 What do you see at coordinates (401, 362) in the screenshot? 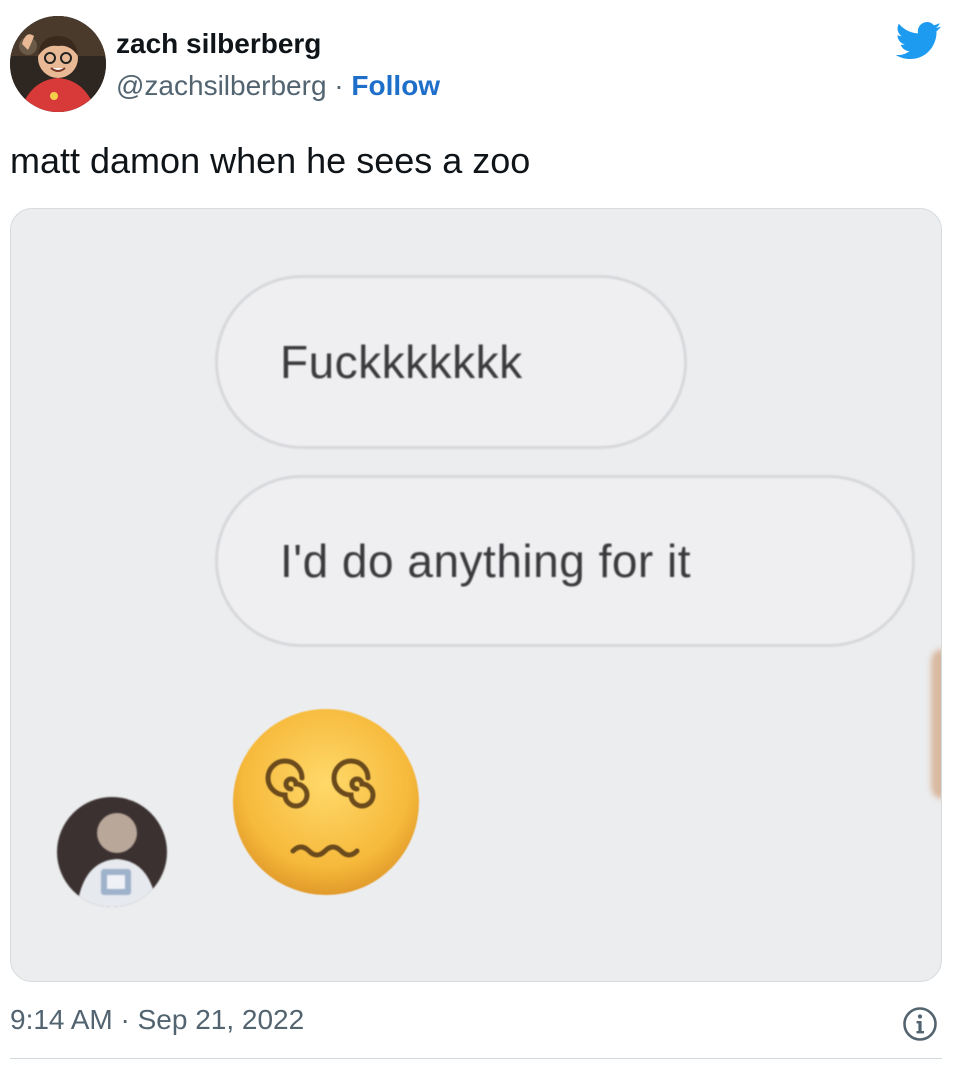
I see `message-text: Fuckkkkkkk` at bounding box center [401, 362].